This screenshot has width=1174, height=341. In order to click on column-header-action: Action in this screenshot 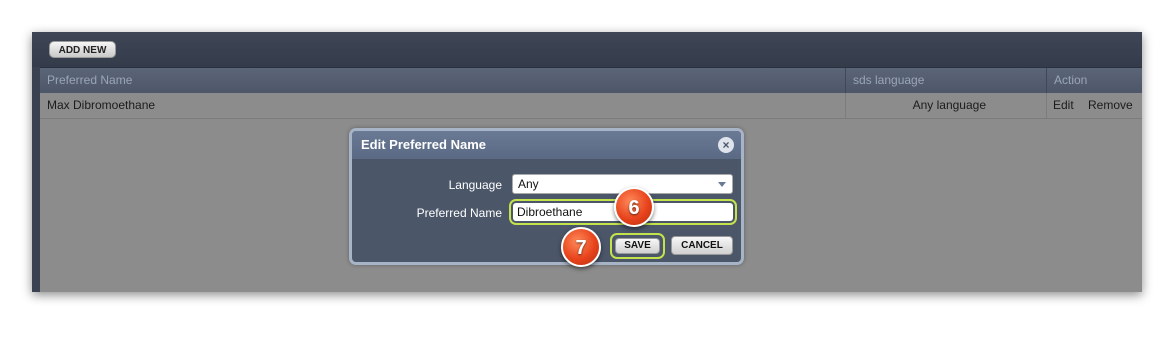, I will do `click(1071, 80)`.